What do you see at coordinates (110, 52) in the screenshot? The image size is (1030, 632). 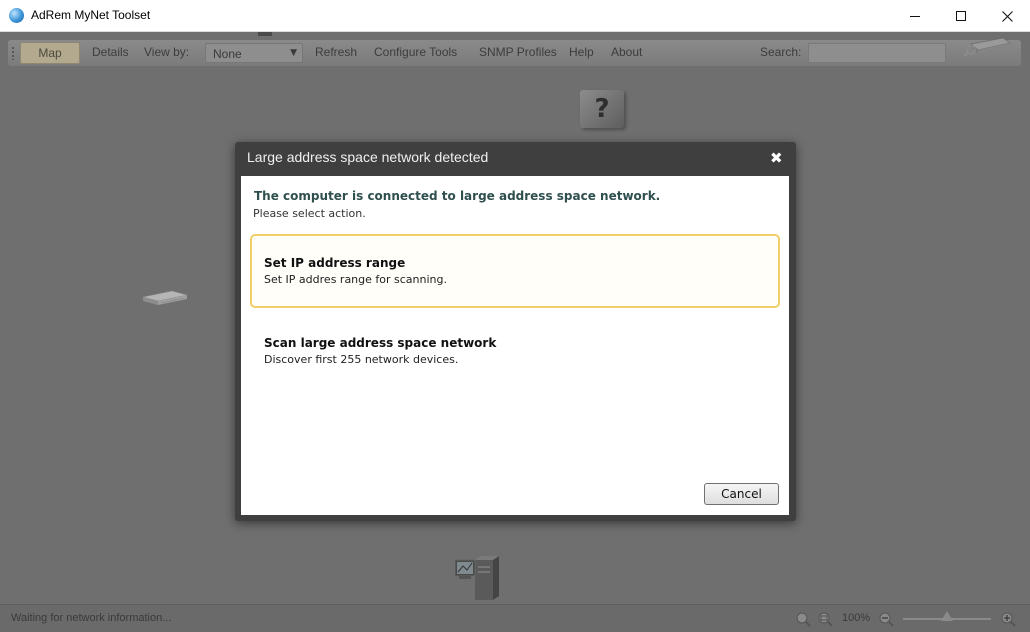 I see `details-tab: Details` at bounding box center [110, 52].